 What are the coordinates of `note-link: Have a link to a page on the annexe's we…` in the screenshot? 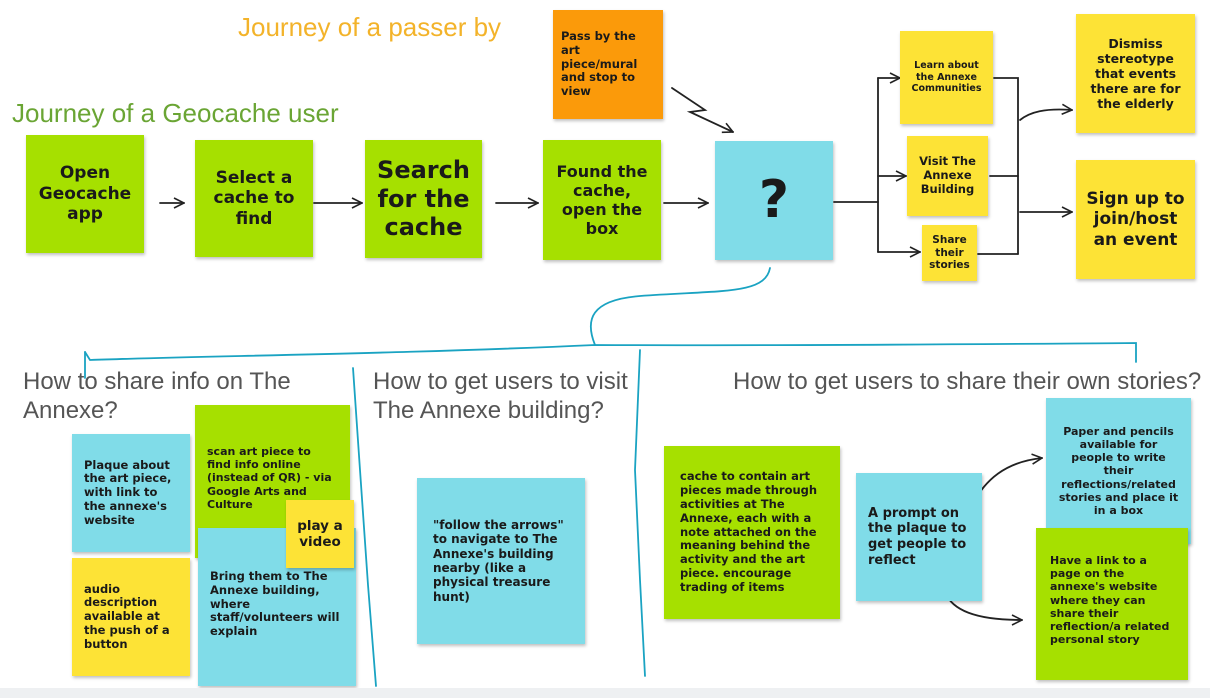 It's located at (1112, 604).